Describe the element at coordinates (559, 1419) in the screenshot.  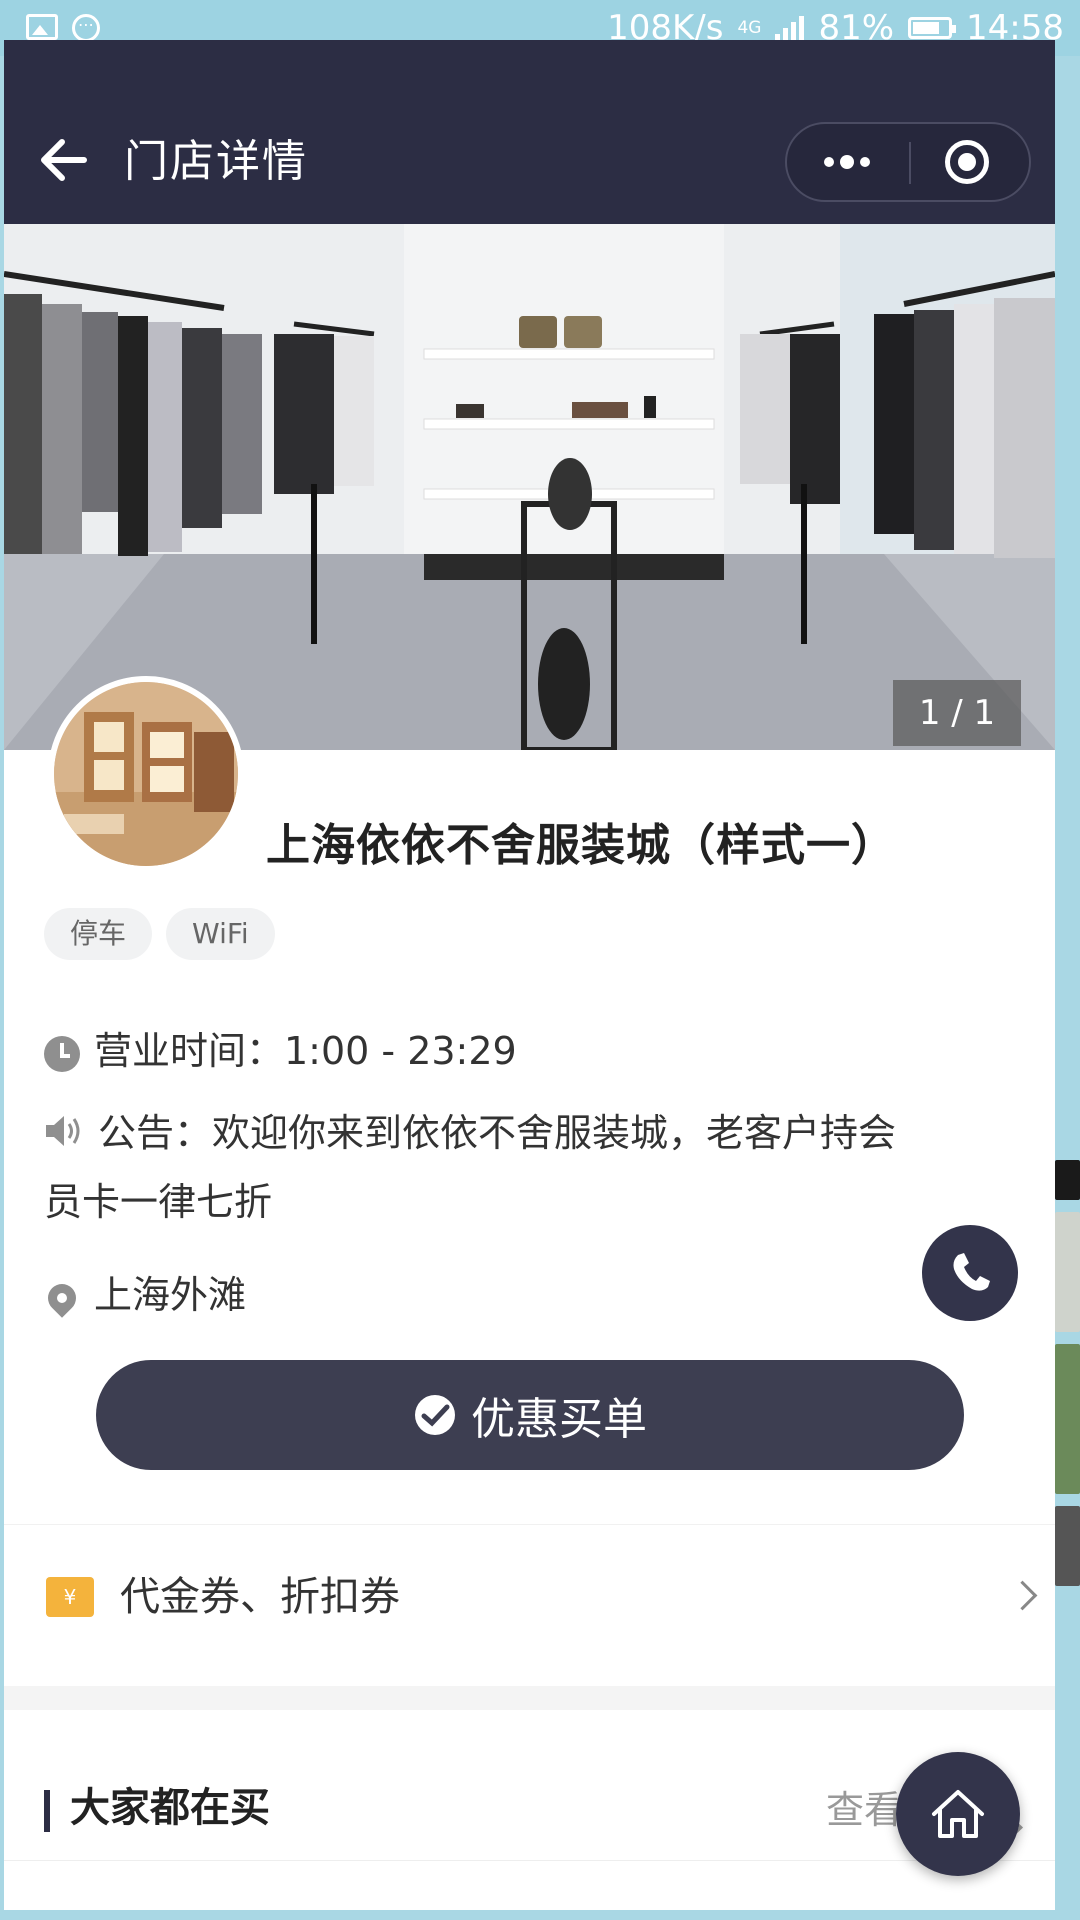
I see `discount-pay-label: 优惠买单` at that location.